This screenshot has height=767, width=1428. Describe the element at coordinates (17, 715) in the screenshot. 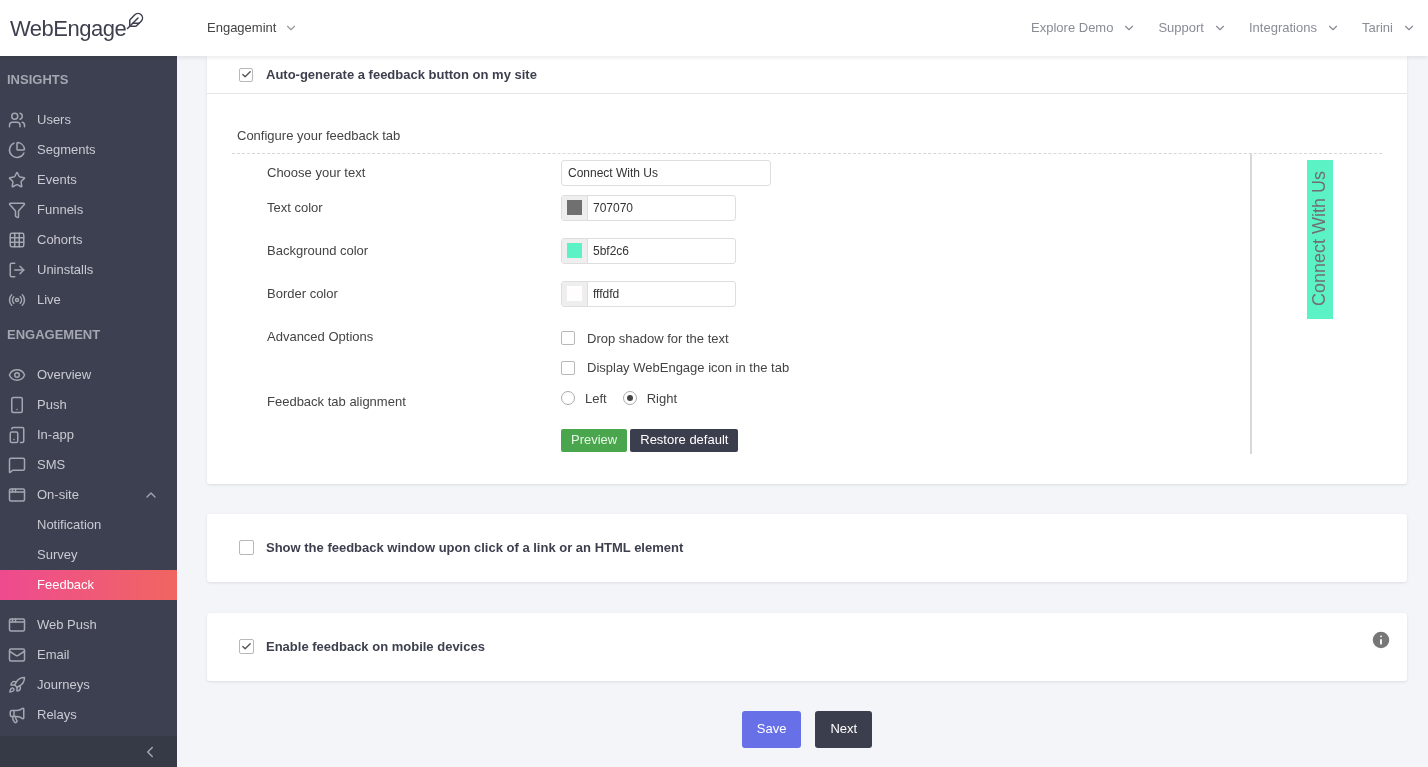

I see `megaphone-icon` at that location.